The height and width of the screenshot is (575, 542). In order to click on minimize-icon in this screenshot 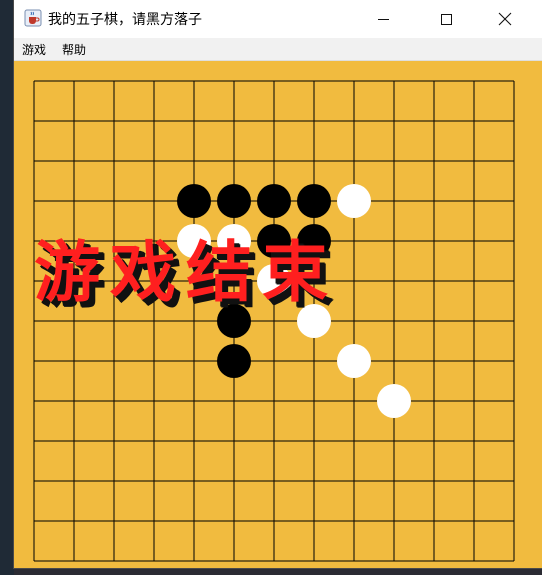, I will do `click(383, 19)`.